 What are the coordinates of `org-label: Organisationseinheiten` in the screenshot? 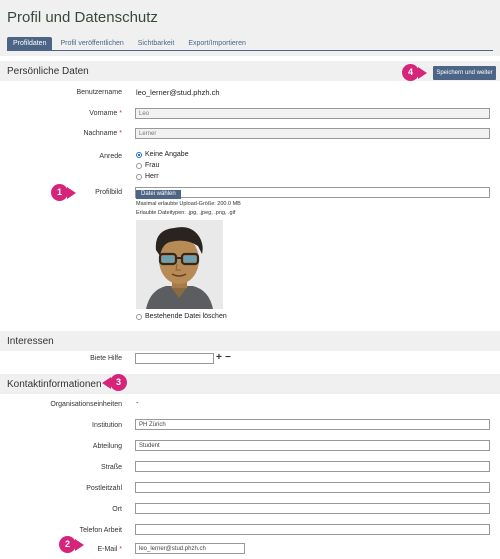 It's located at (86, 404).